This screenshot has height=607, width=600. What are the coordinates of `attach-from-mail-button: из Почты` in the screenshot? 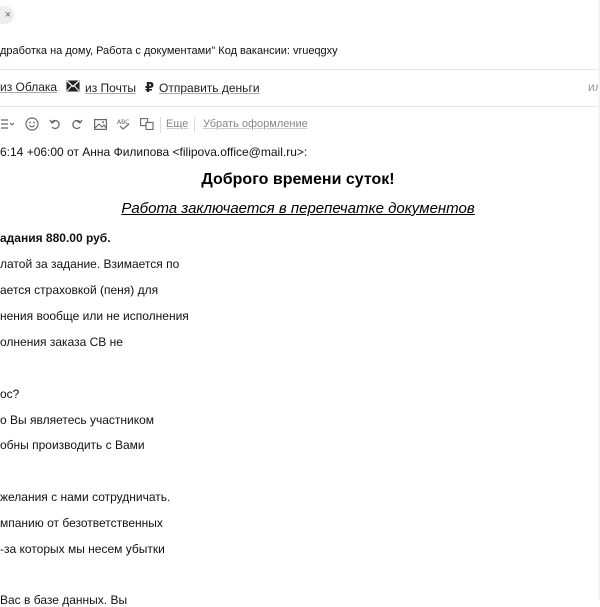 It's located at (101, 87).